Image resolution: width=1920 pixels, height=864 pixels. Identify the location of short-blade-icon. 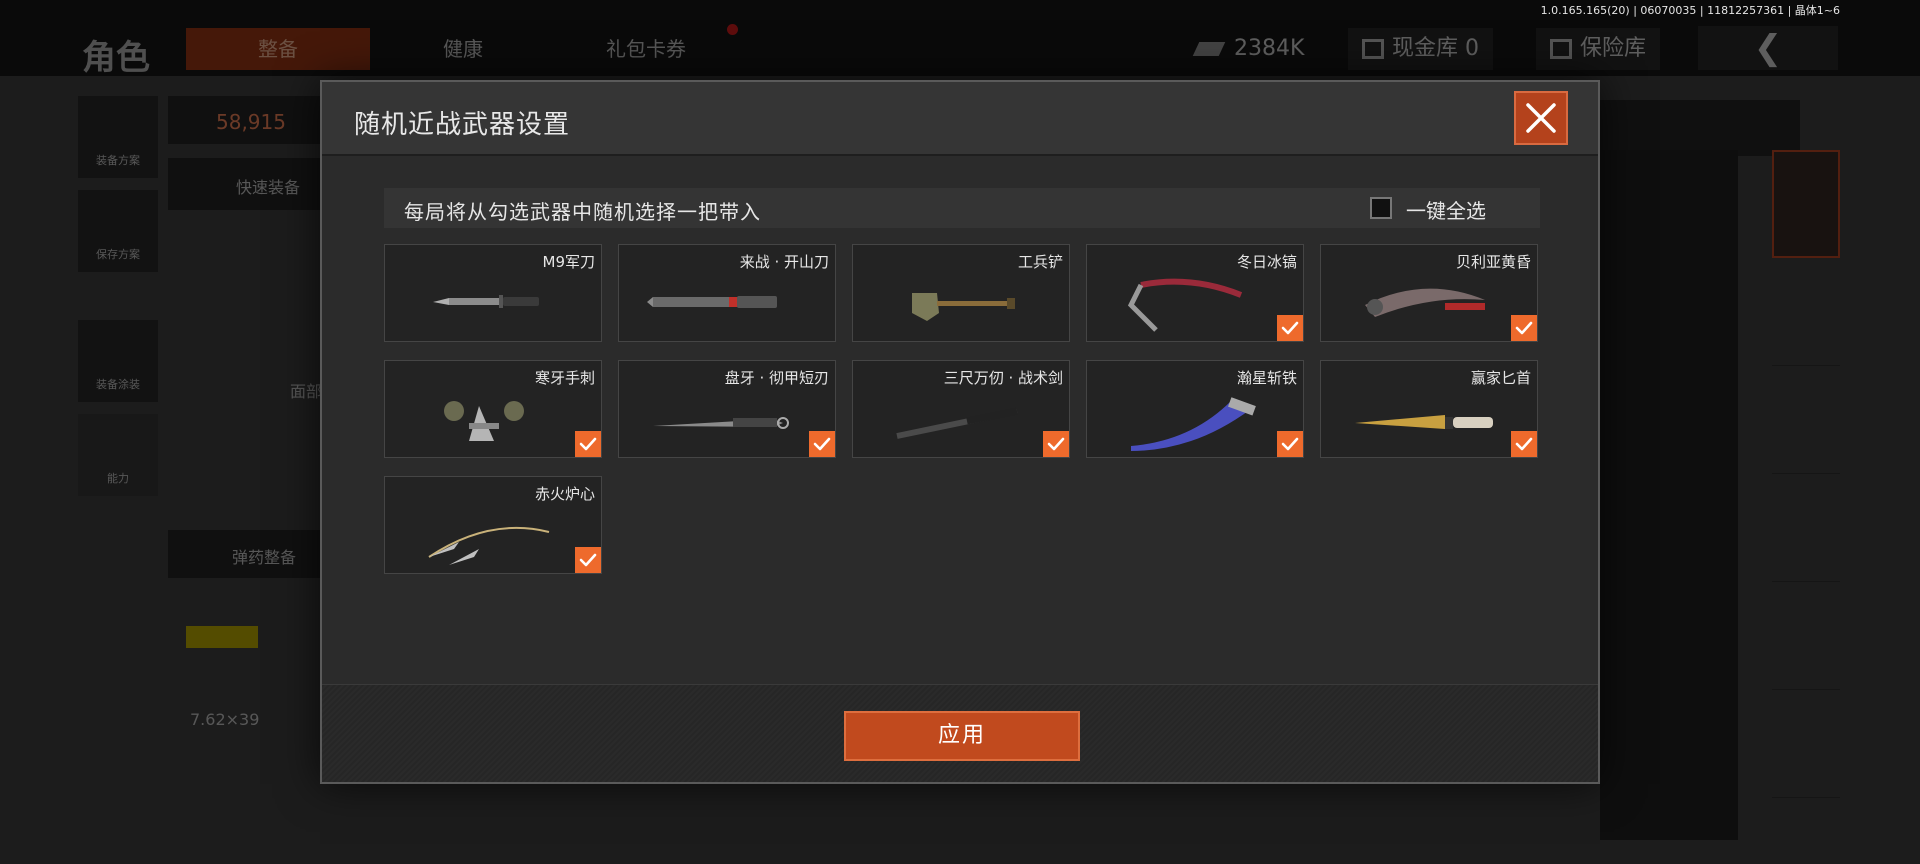
(721, 423).